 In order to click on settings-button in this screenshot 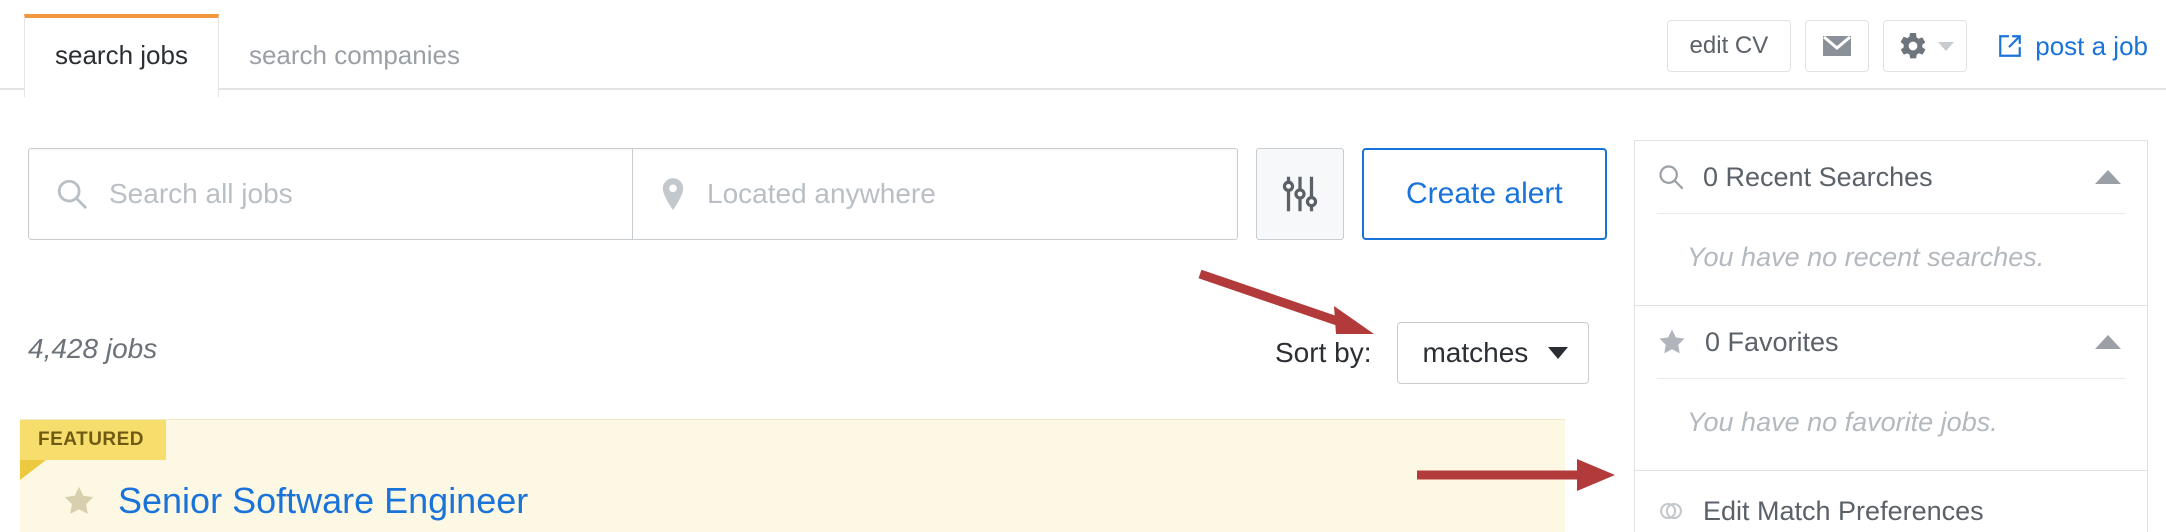, I will do `click(1925, 46)`.